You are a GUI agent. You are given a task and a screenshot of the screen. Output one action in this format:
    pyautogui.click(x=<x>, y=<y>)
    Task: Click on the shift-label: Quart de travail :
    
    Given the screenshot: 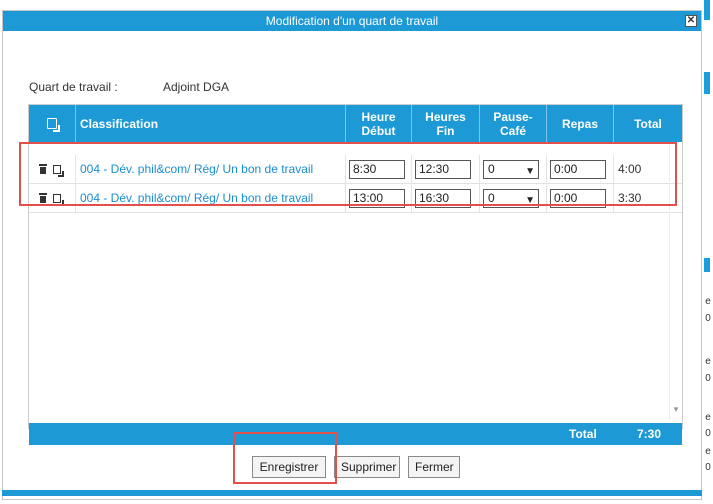 What is the action you would take?
    pyautogui.click(x=73, y=87)
    